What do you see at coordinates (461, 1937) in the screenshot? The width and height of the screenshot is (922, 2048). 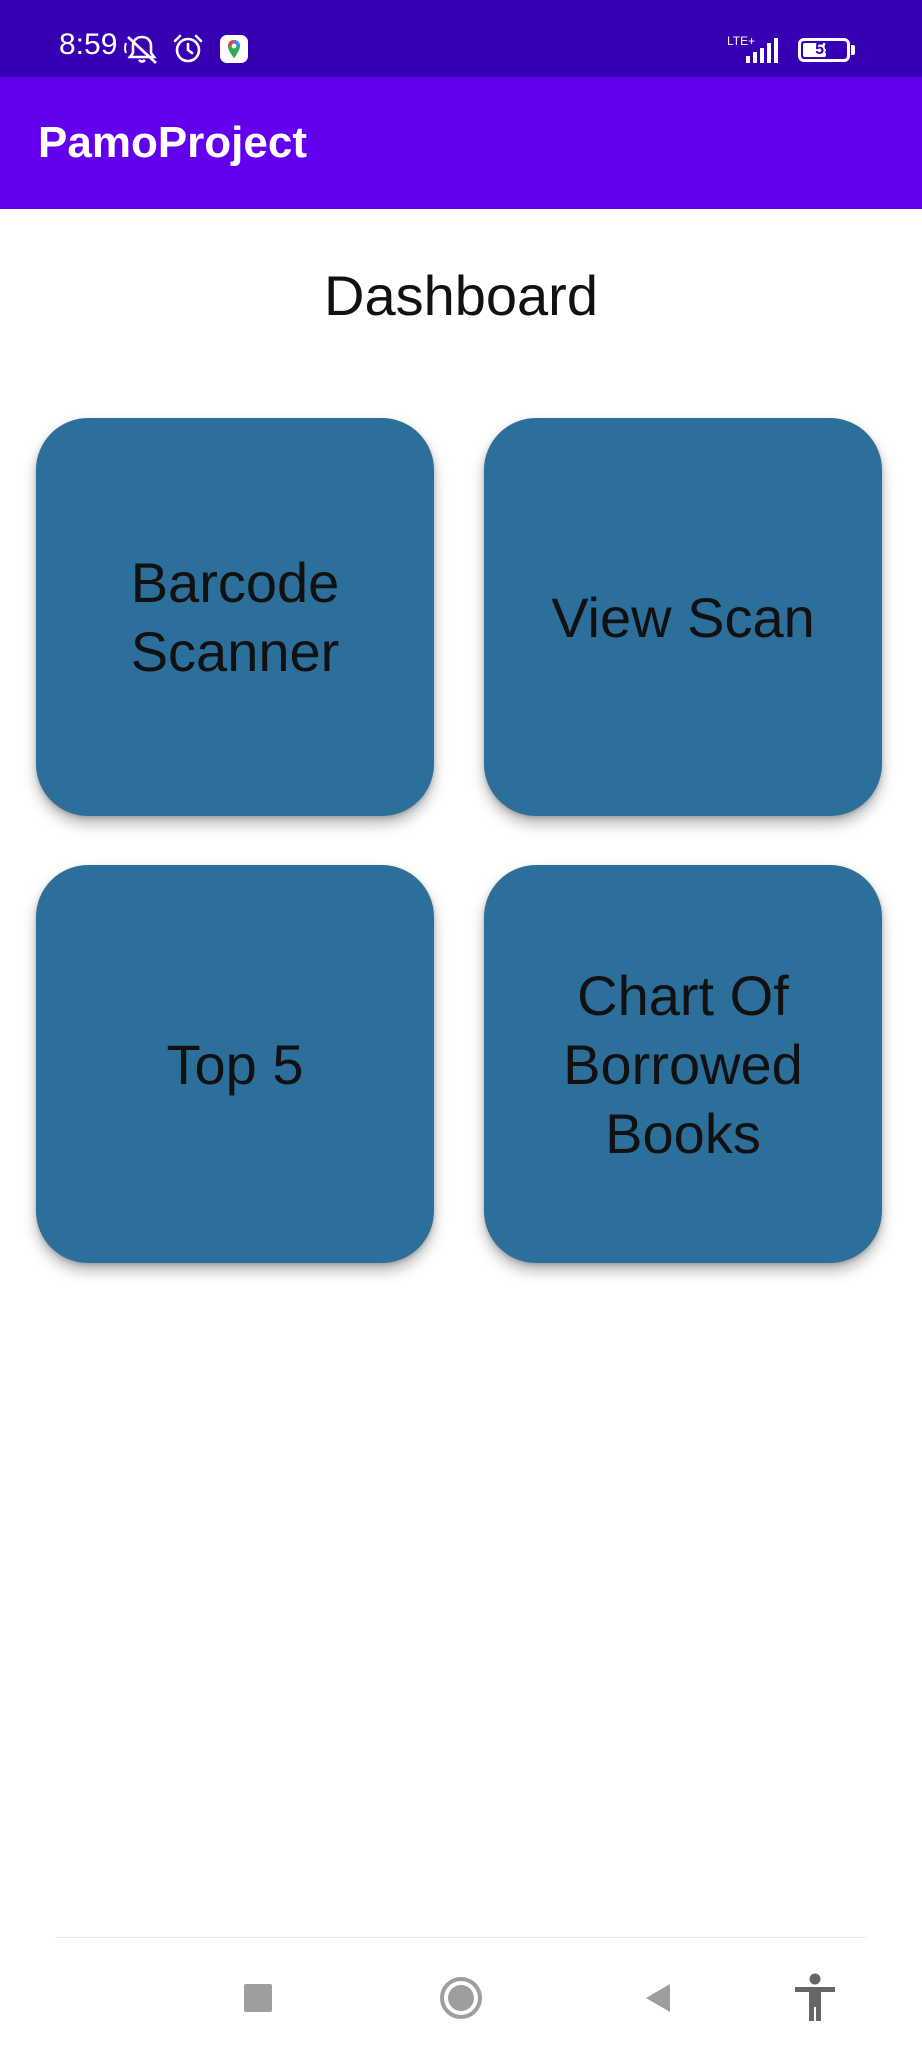 I see `nav-divider` at bounding box center [461, 1937].